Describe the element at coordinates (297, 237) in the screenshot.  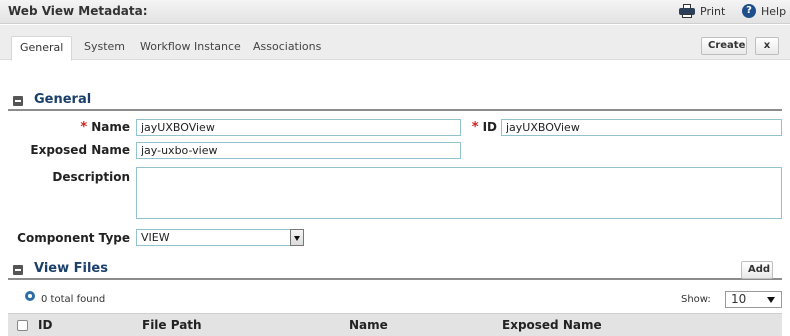
I see `dropdown-arrow-icon` at that location.